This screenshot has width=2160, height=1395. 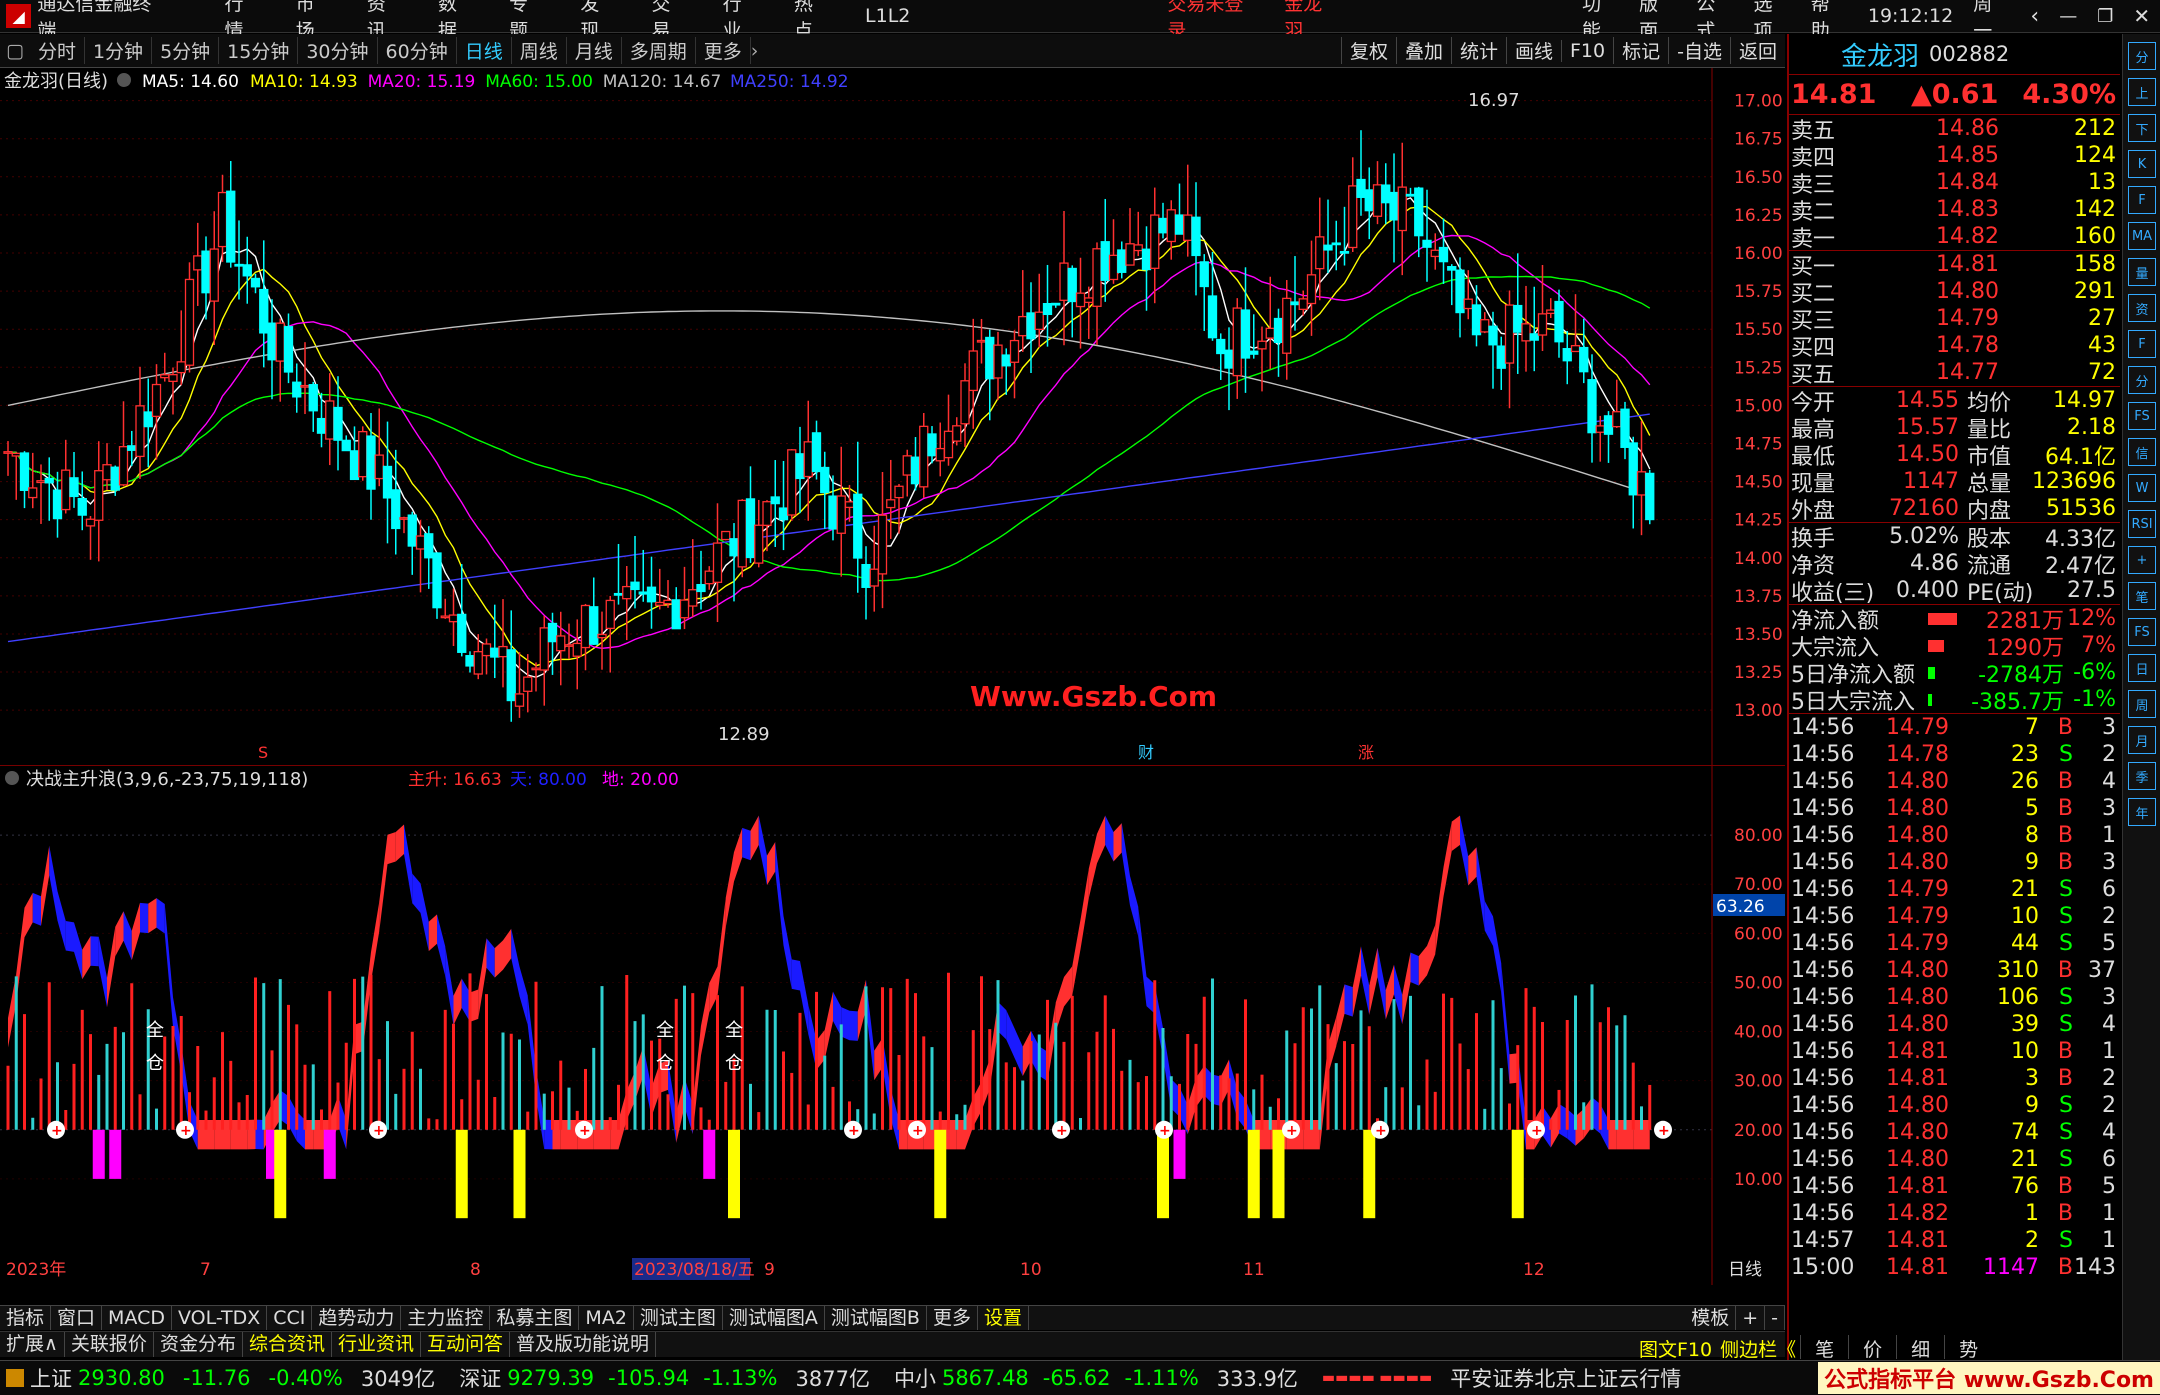 I want to click on tab-cebianlan: 侧边栏《, so click(x=1758, y=1348).